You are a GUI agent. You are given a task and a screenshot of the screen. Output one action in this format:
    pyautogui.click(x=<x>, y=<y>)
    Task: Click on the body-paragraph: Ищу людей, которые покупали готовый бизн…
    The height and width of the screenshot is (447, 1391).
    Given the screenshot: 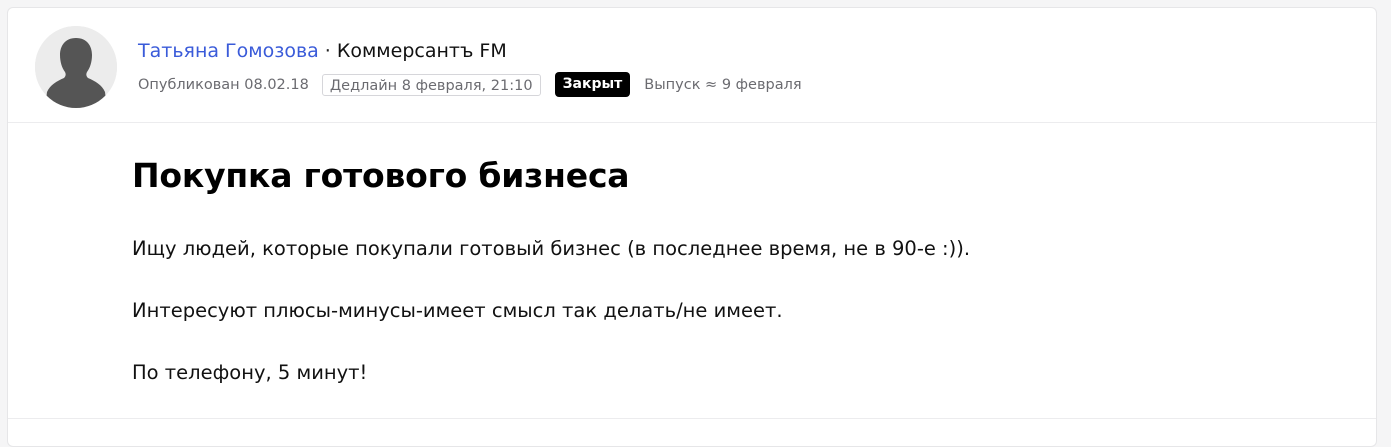 What is the action you would take?
    pyautogui.click(x=551, y=248)
    